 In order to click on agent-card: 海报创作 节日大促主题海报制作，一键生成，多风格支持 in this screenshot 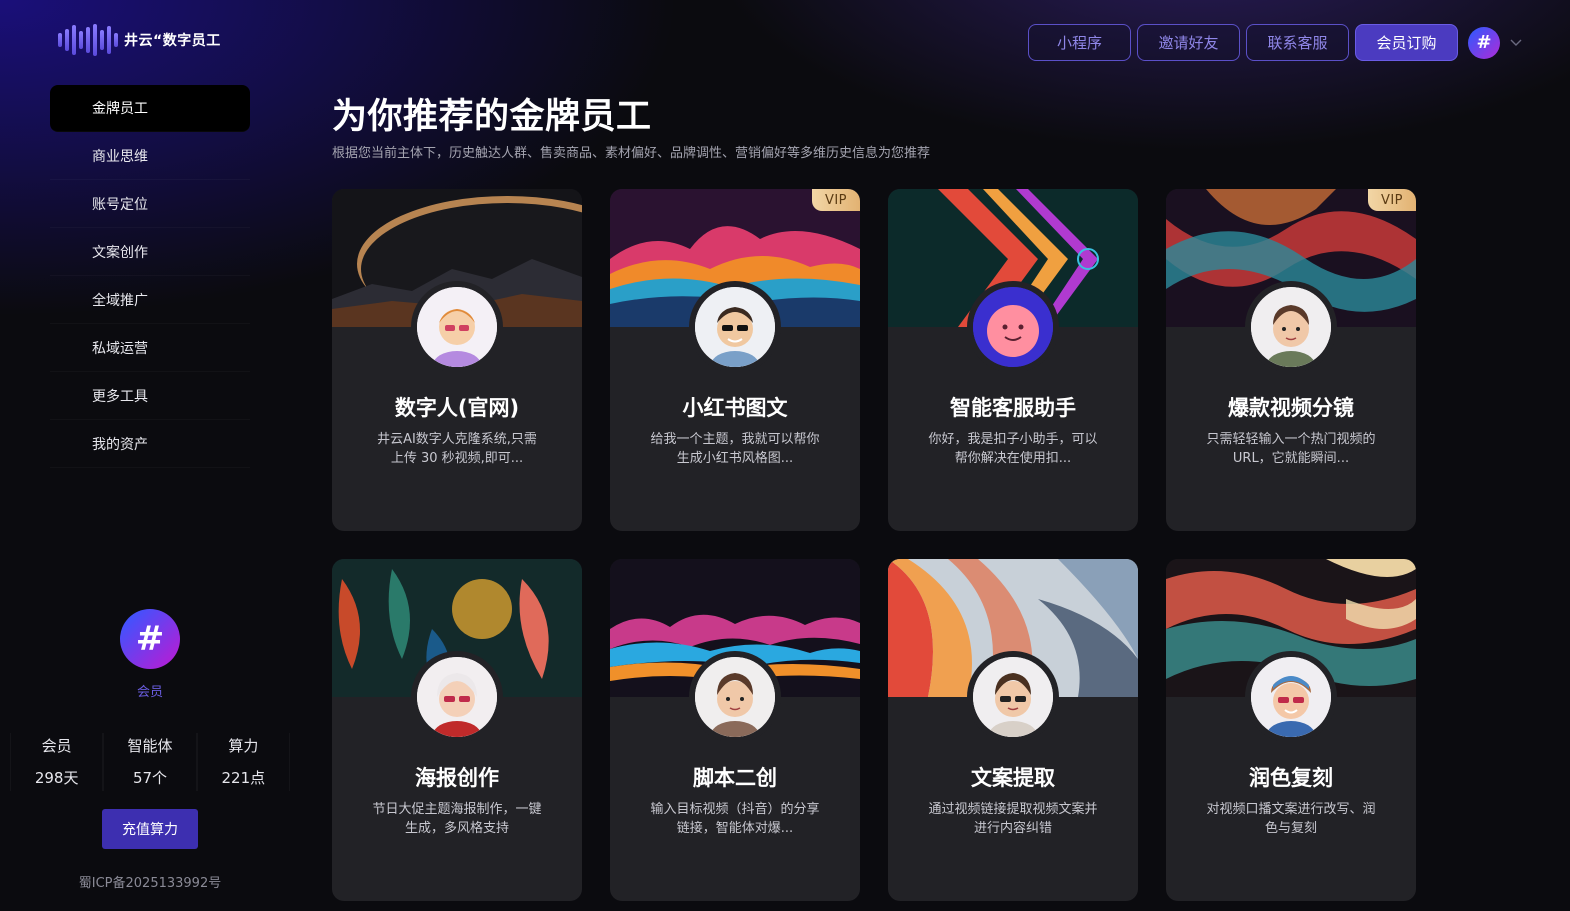, I will do `click(457, 730)`.